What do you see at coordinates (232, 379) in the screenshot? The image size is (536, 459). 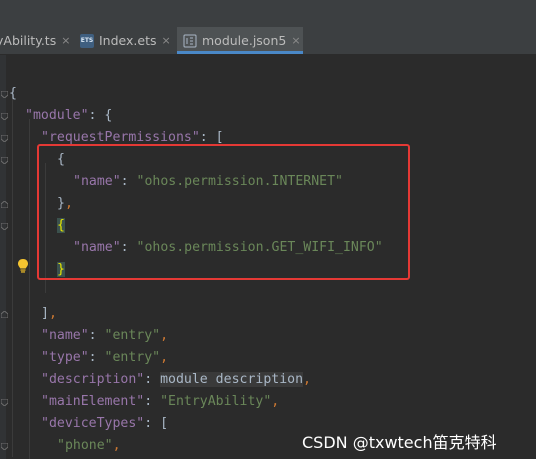 I see `resource-reference: module description` at bounding box center [232, 379].